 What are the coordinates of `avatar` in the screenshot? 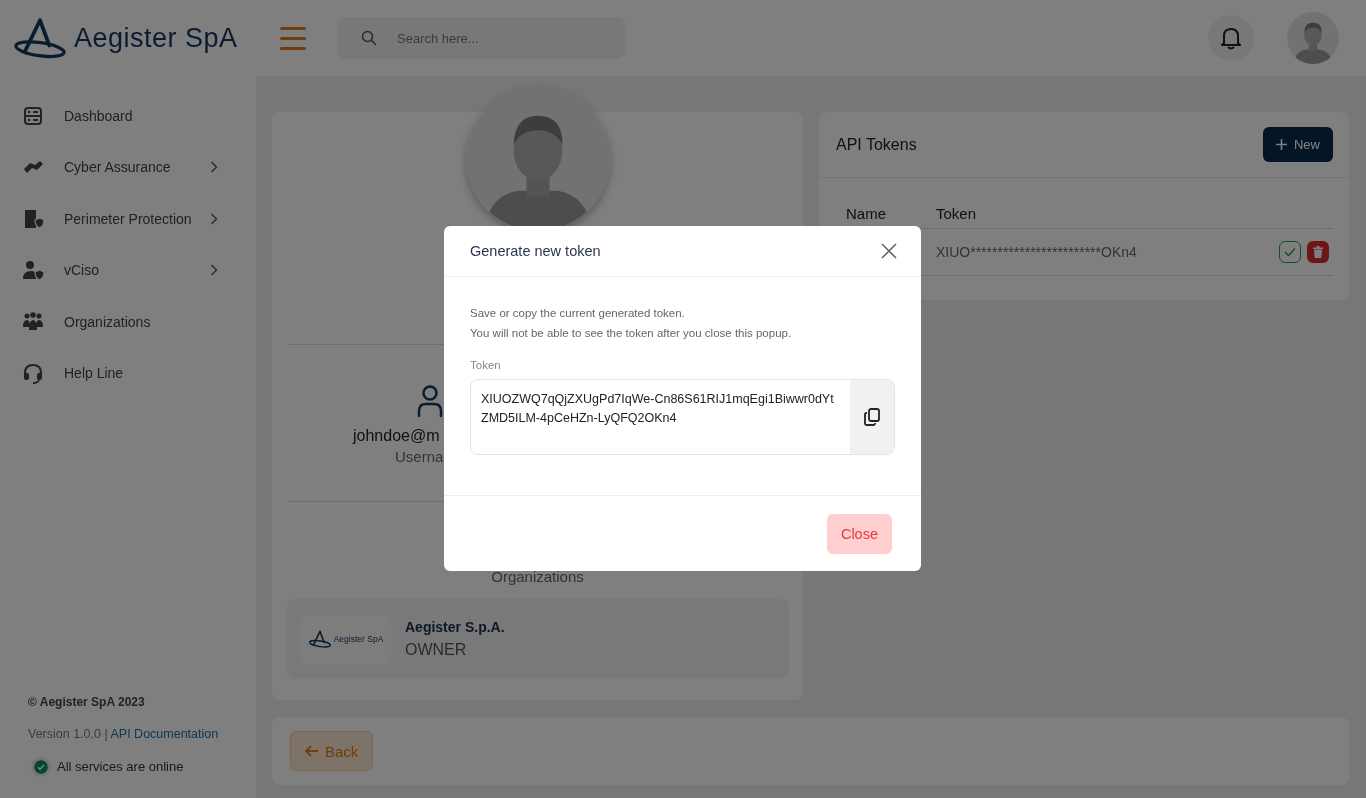 It's located at (1313, 38).